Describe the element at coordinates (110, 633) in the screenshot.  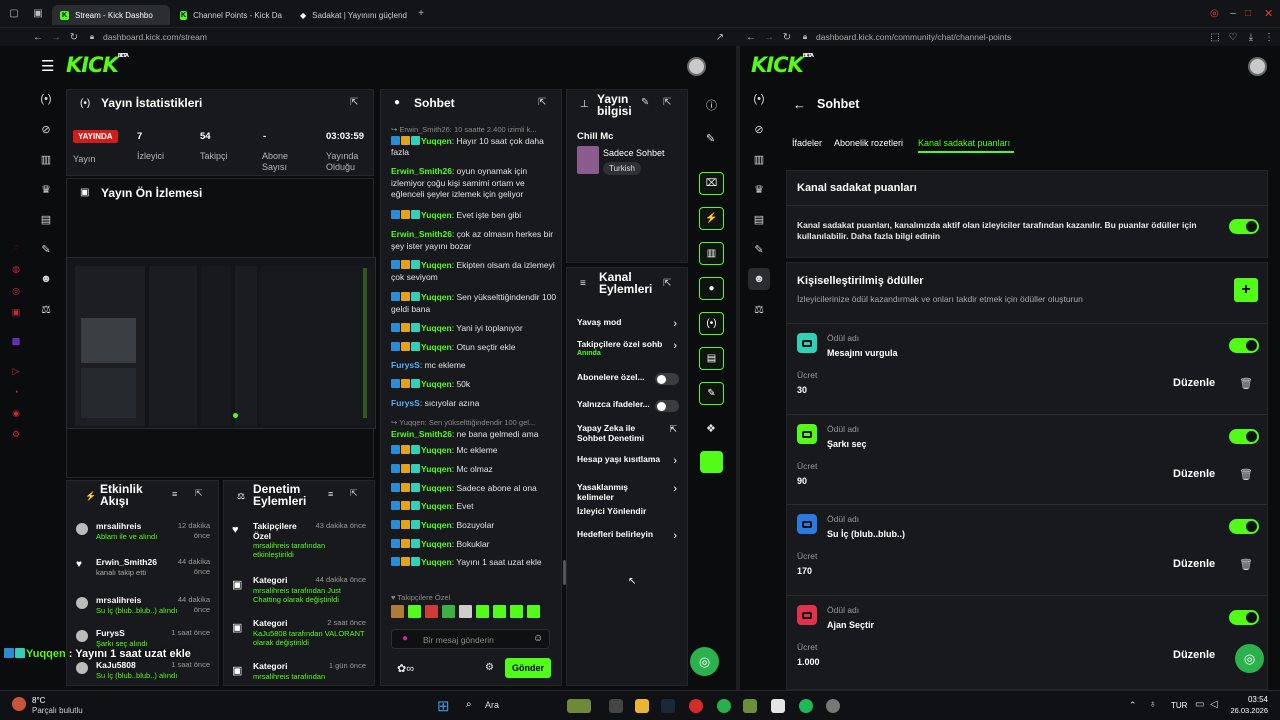
I see `activity-user: FurysS` at that location.